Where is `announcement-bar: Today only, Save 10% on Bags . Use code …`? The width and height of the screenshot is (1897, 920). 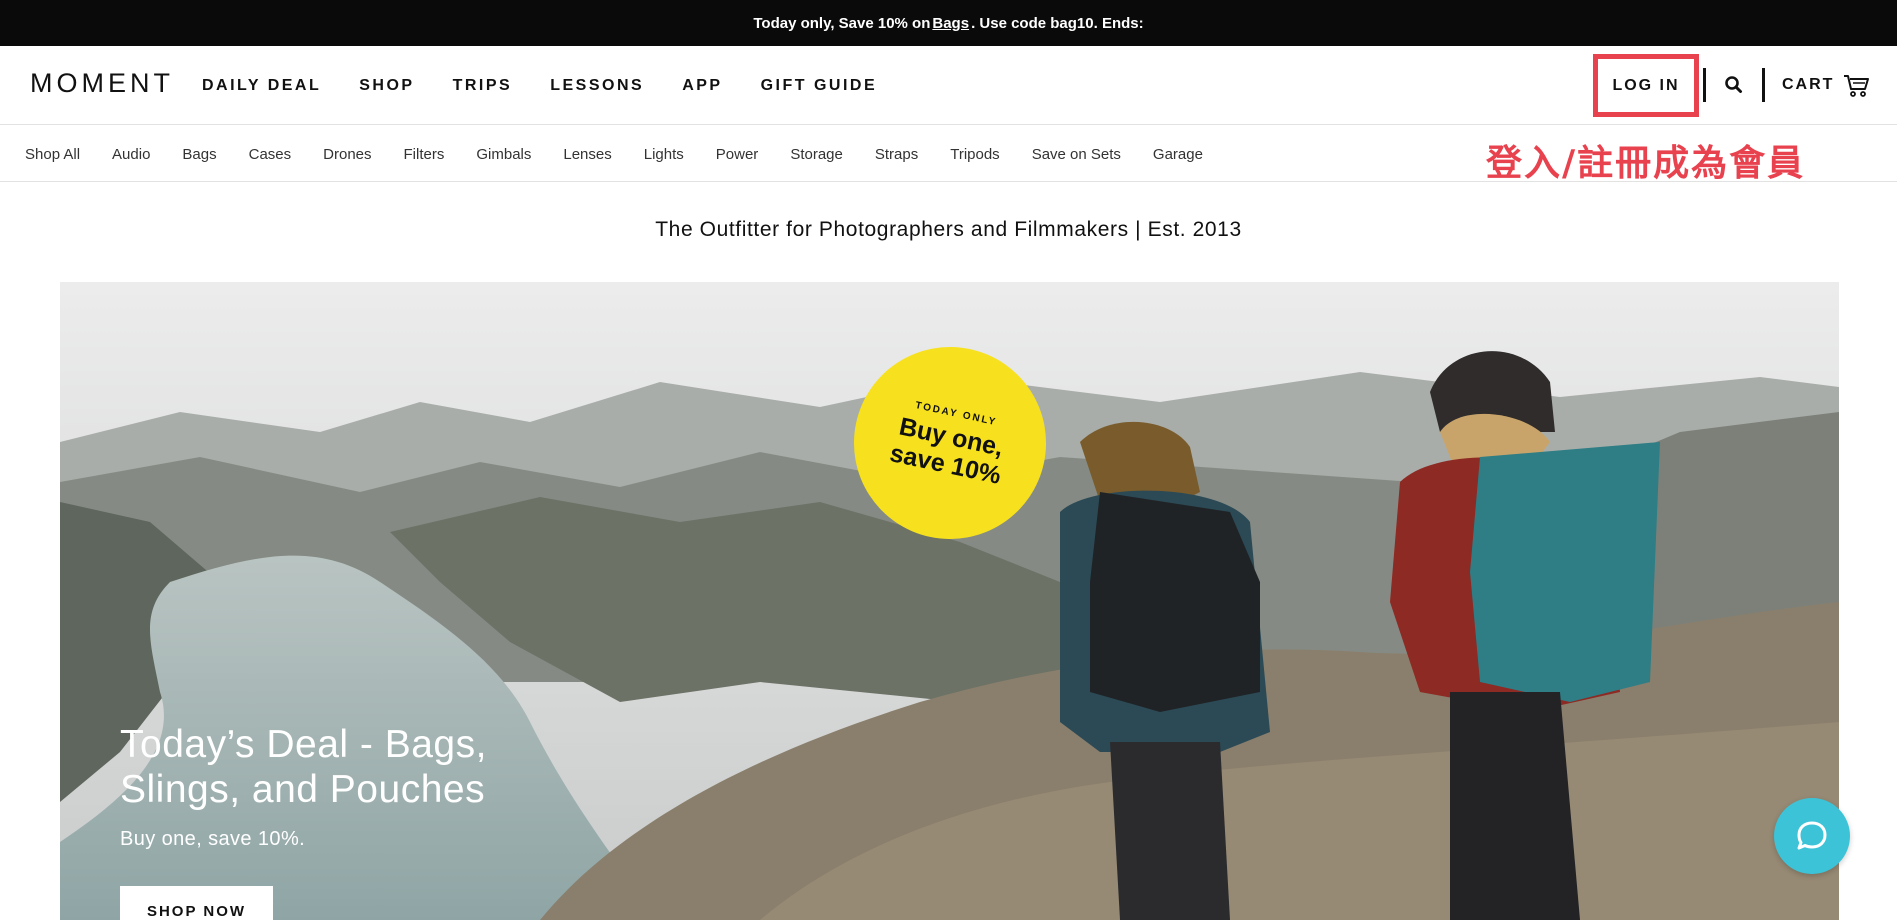 announcement-bar: Today only, Save 10% on Bags . Use code … is located at coordinates (948, 23).